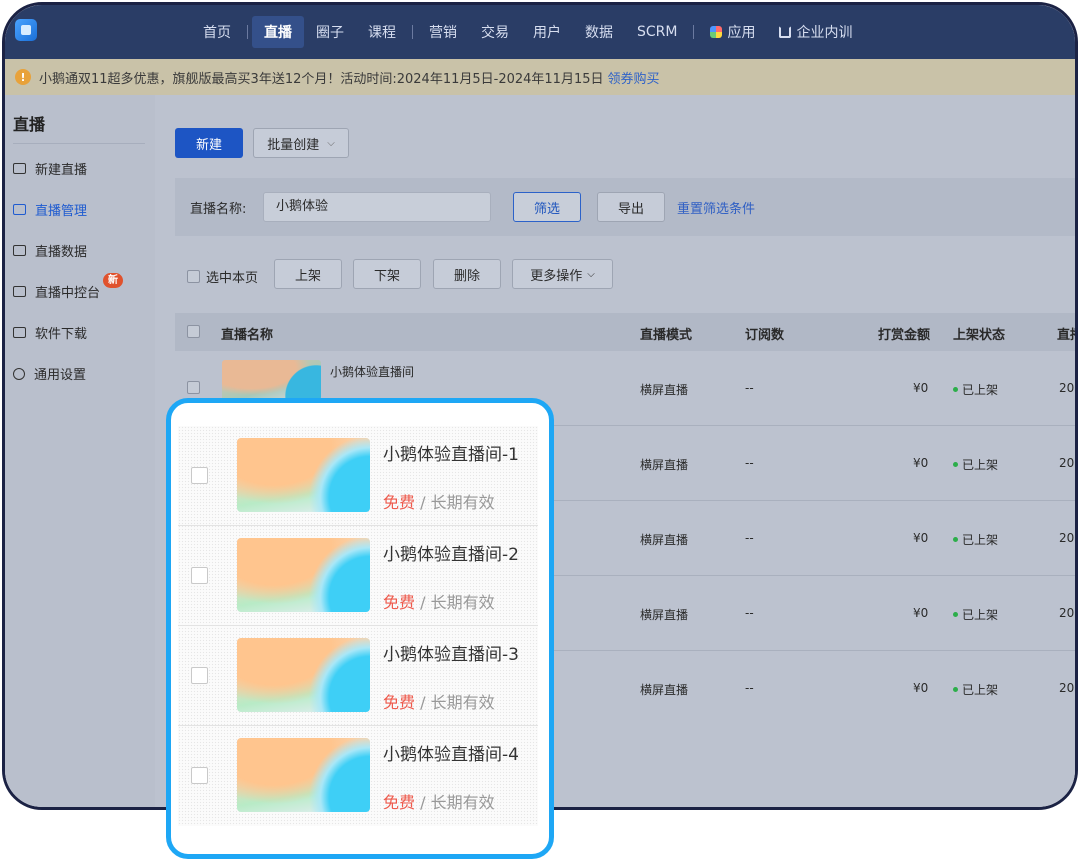  I want to click on item-title: 小鹅体验直播间-4, so click(451, 752).